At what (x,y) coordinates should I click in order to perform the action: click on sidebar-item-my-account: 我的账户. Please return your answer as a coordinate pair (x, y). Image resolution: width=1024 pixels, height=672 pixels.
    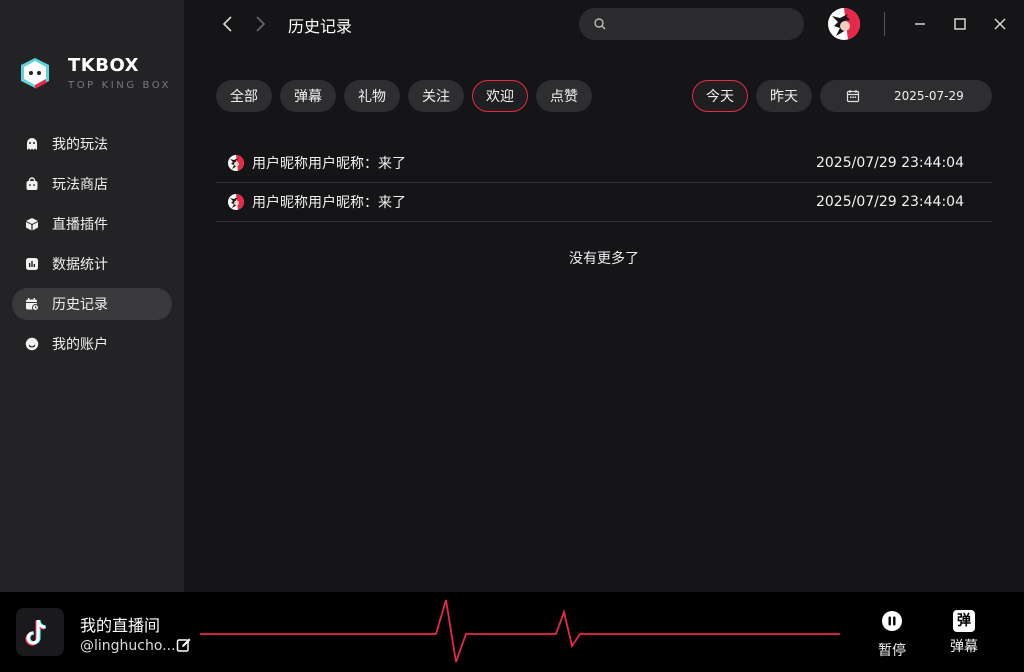
    Looking at the image, I should click on (92, 344).